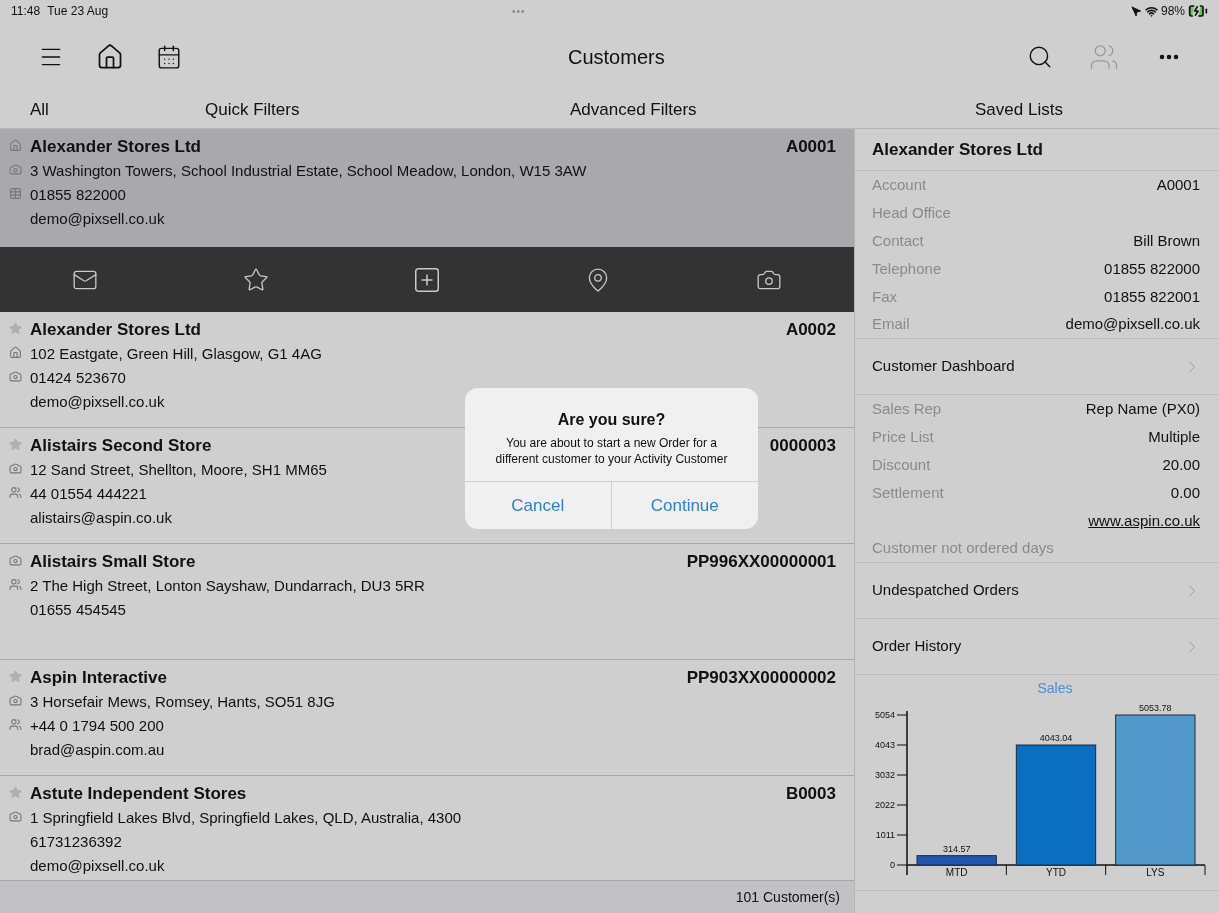 Image resolution: width=1219 pixels, height=913 pixels. What do you see at coordinates (1166, 240) in the screenshot?
I see `field-value: Bill Brown` at bounding box center [1166, 240].